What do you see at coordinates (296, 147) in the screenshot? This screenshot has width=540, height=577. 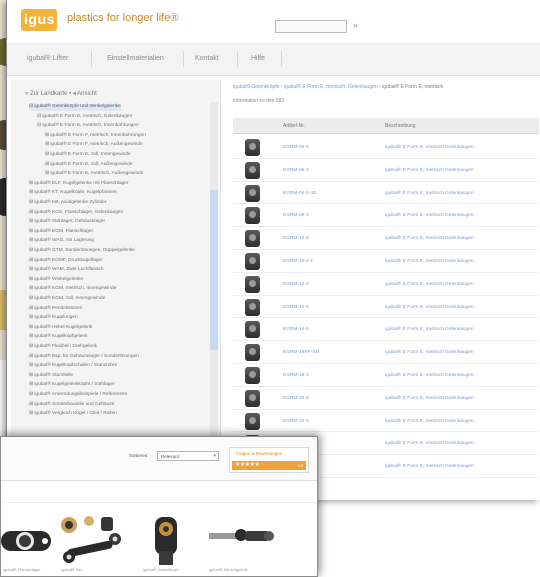 I see `article-number-link: EGRM-05-S` at bounding box center [296, 147].